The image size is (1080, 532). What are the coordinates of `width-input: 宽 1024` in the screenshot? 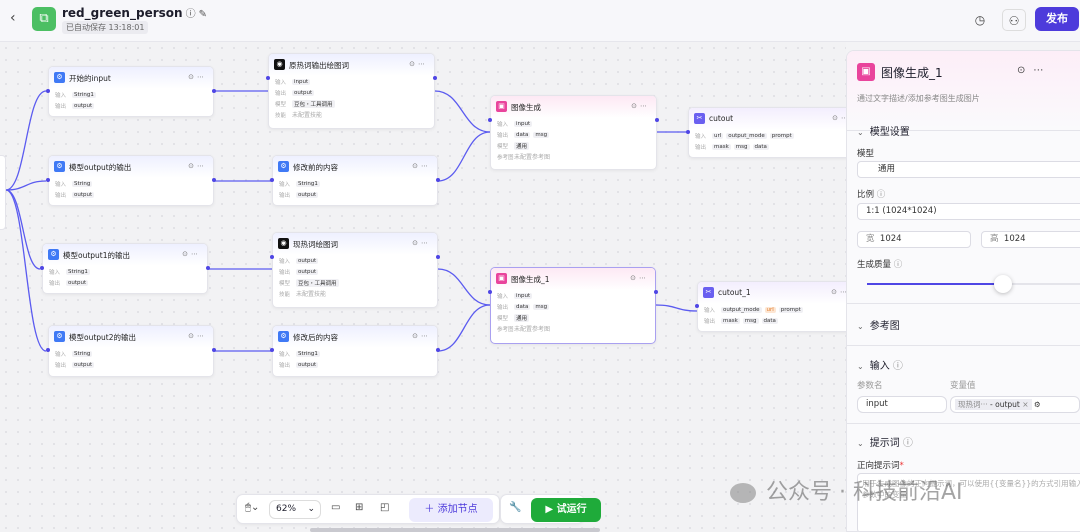 It's located at (914, 239).